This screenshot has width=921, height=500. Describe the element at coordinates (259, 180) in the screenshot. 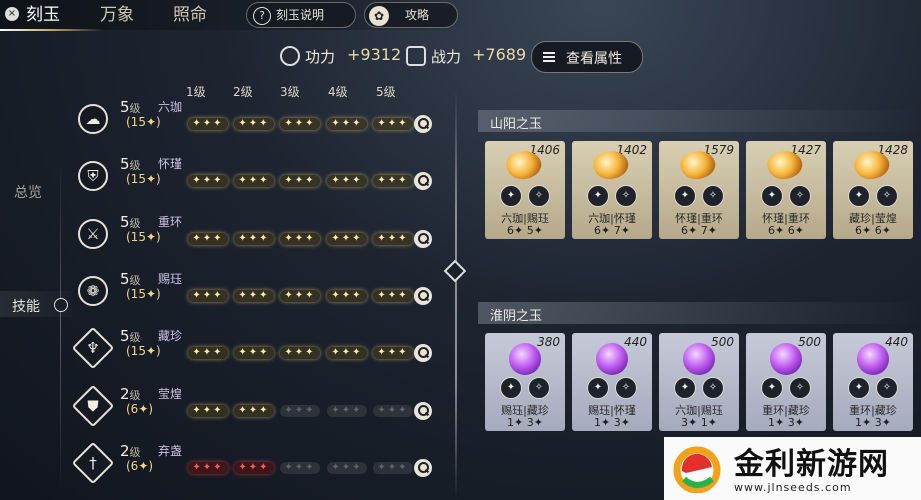

I see `skill-row: ⛨ 5级 怀瑾 (15✦) ✦✦✦ ✦✦✦ ✦✦✦ ✦✦✦ ✦✦✦` at that location.